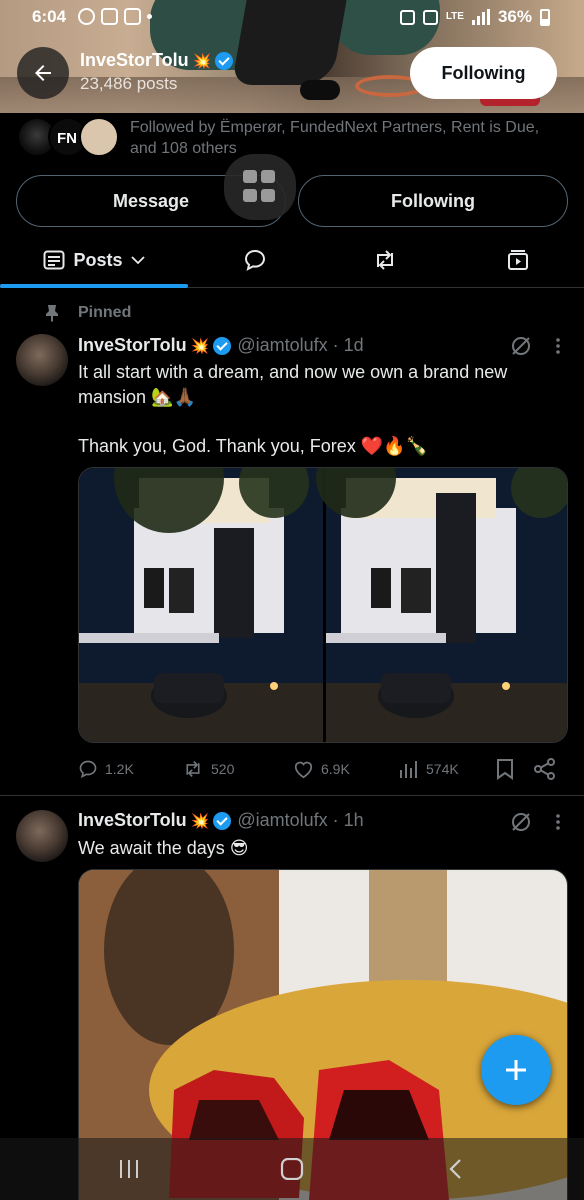 The height and width of the screenshot is (1200, 584). Describe the element at coordinates (94, 286) in the screenshot. I see `active-tab-indicator` at that location.